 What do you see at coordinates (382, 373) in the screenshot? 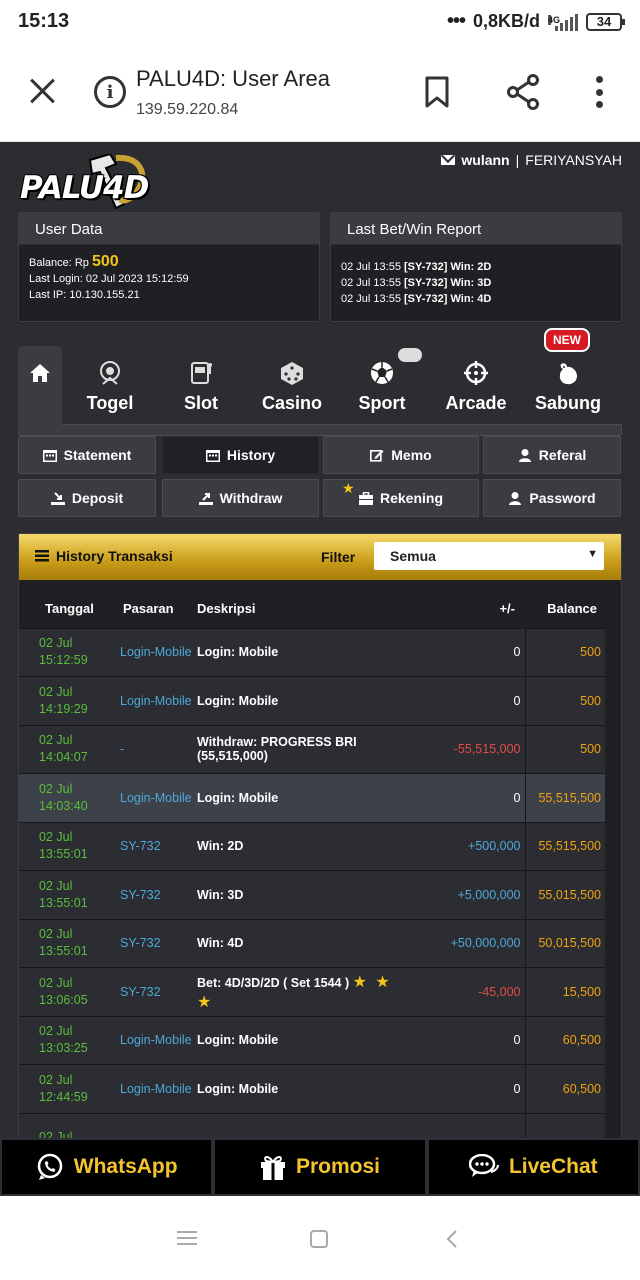
I see `soccer-ball-icon` at bounding box center [382, 373].